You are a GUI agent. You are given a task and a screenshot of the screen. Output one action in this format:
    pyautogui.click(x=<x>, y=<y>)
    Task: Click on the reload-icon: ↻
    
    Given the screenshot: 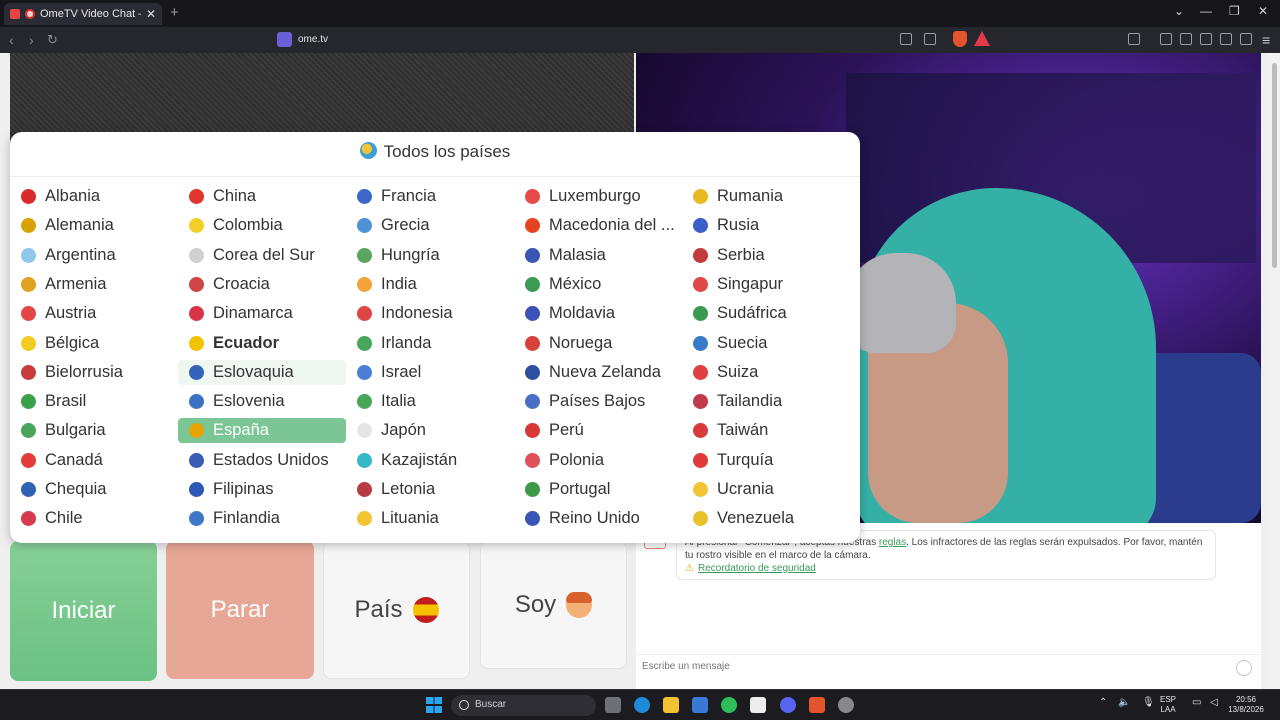 What is the action you would take?
    pyautogui.click(x=52, y=40)
    